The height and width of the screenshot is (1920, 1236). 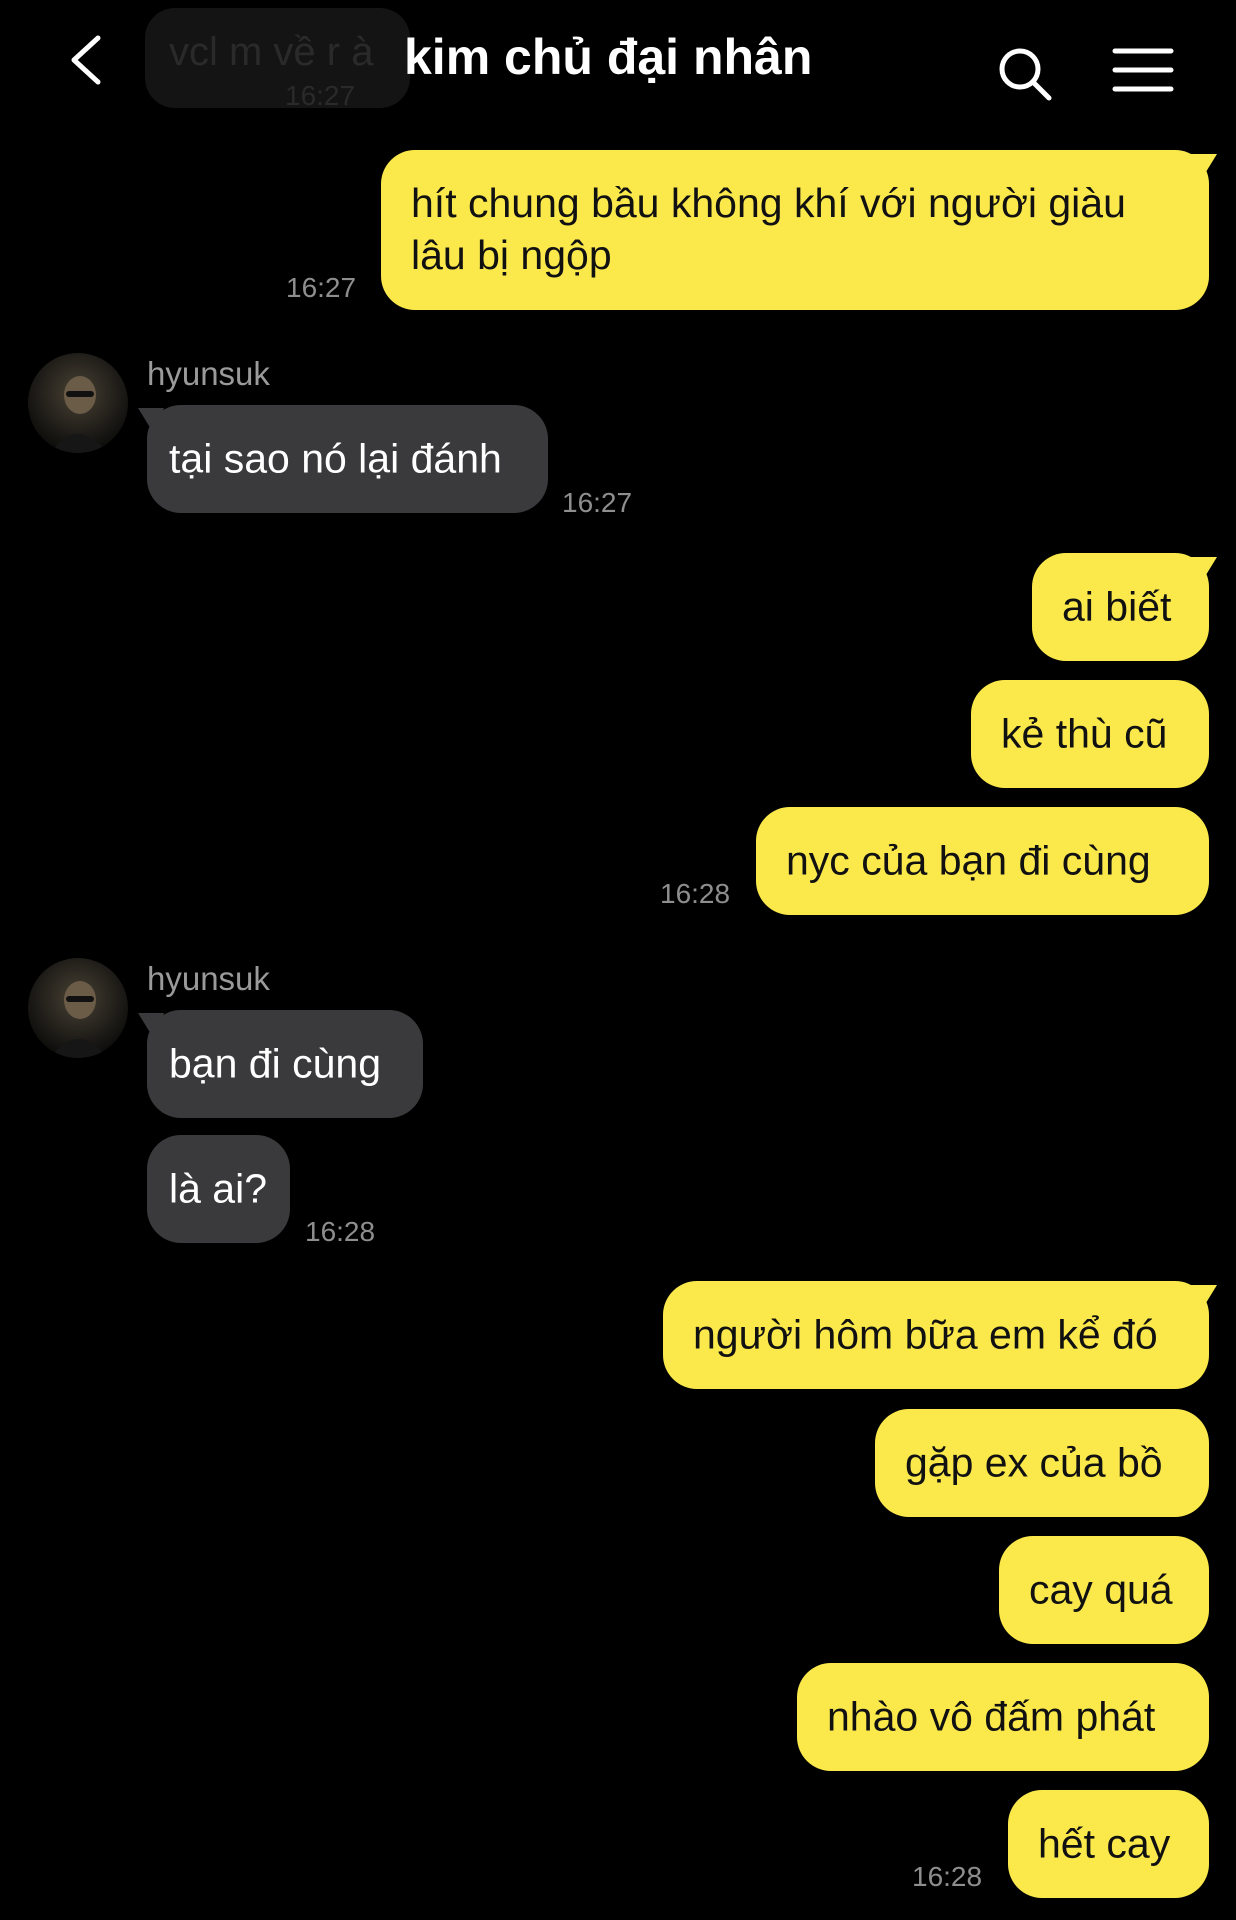 I want to click on chat-header: vcl m về r à 16:27 kim chủ đại nhân, so click(x=618, y=65).